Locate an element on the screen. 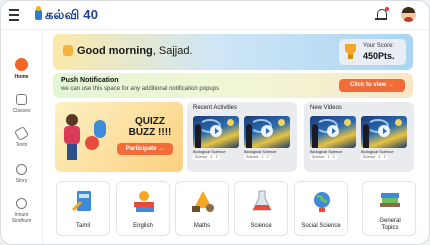  books-stack-icon is located at coordinates (390, 200).